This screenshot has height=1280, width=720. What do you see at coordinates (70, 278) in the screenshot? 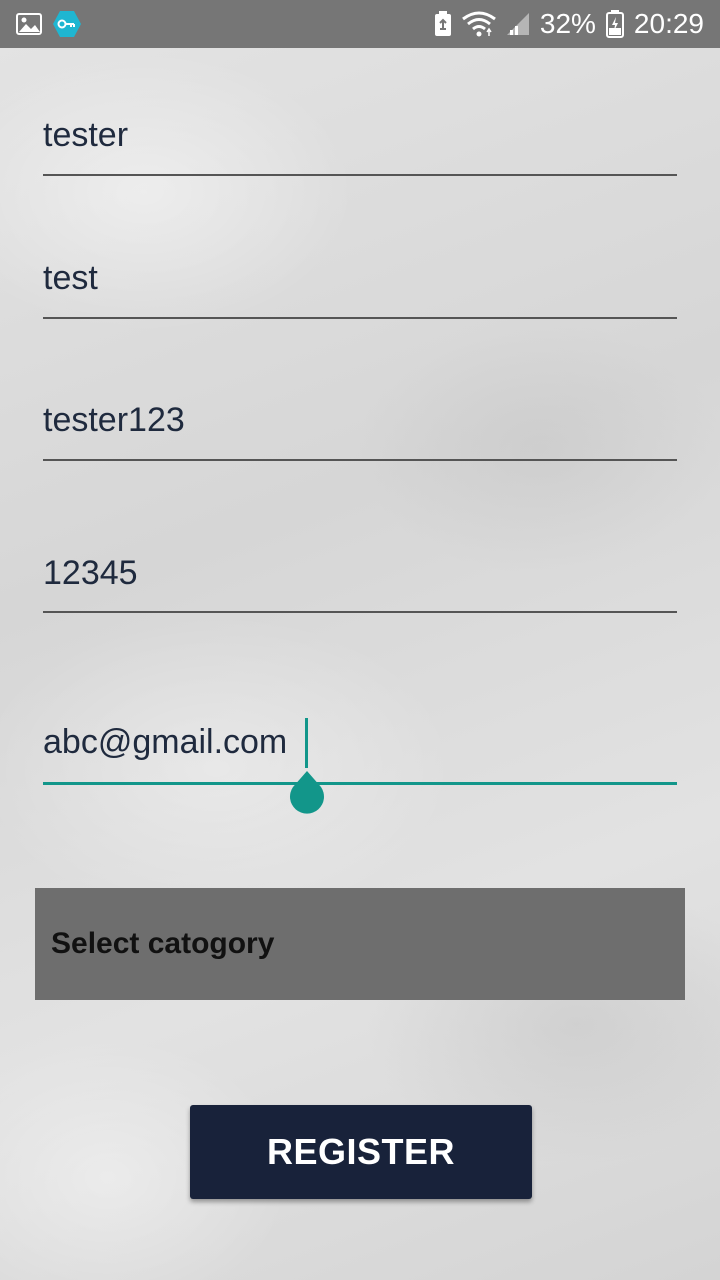
I see `name-field-value: test` at bounding box center [70, 278].